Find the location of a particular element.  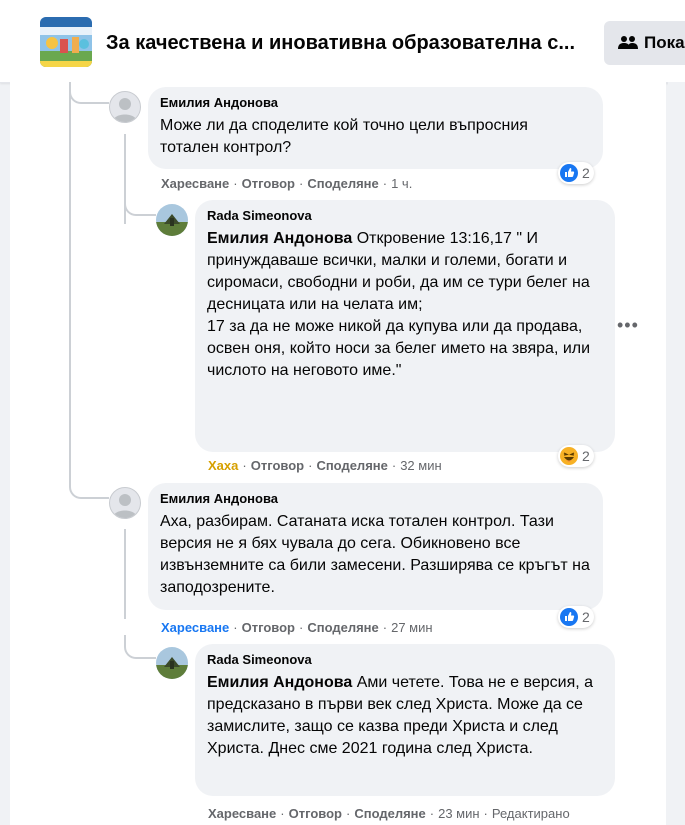

people-icon is located at coordinates (628, 42).